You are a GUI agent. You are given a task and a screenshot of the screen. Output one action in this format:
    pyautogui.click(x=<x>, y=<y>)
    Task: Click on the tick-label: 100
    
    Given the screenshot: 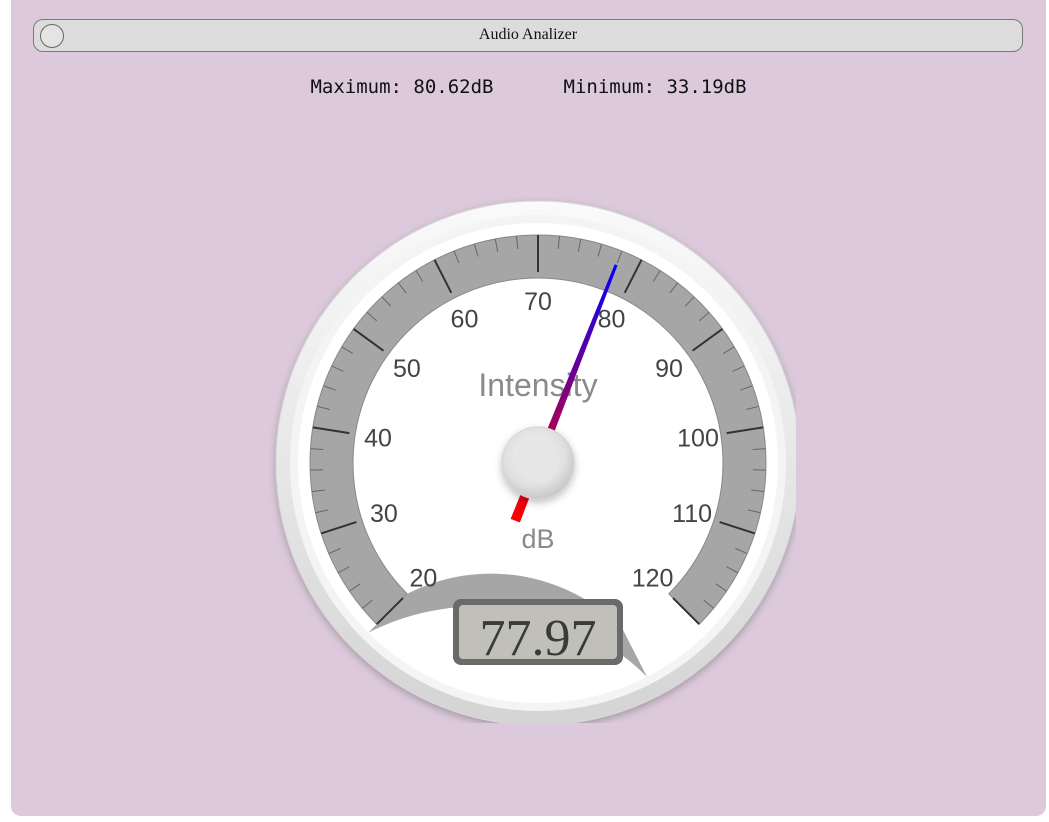 What is the action you would take?
    pyautogui.click(x=698, y=439)
    